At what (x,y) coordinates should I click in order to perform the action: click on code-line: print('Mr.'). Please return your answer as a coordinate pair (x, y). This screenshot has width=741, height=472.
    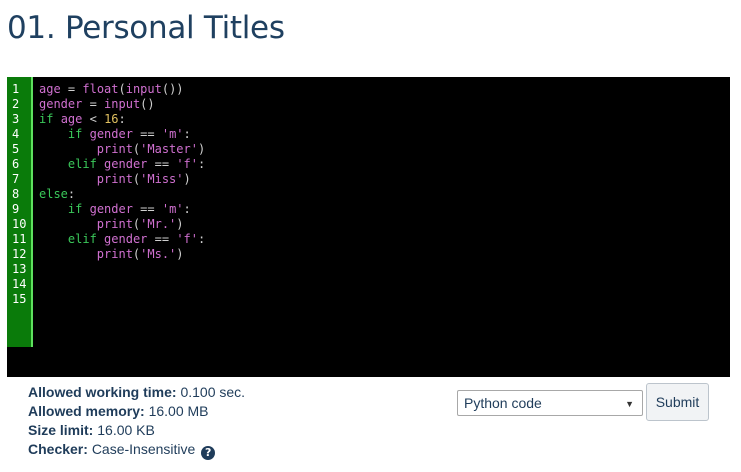
    Looking at the image, I should click on (384, 224).